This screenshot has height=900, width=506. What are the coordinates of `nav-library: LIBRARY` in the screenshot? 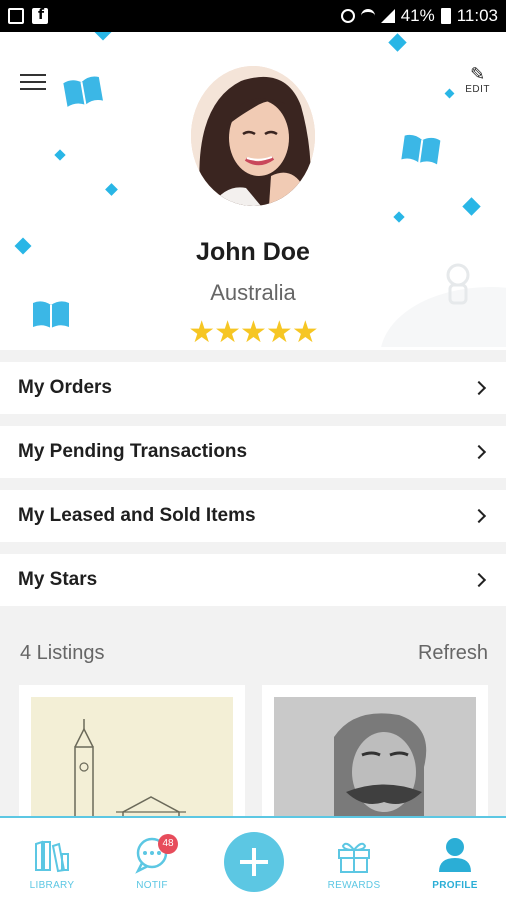 It's located at (52, 859).